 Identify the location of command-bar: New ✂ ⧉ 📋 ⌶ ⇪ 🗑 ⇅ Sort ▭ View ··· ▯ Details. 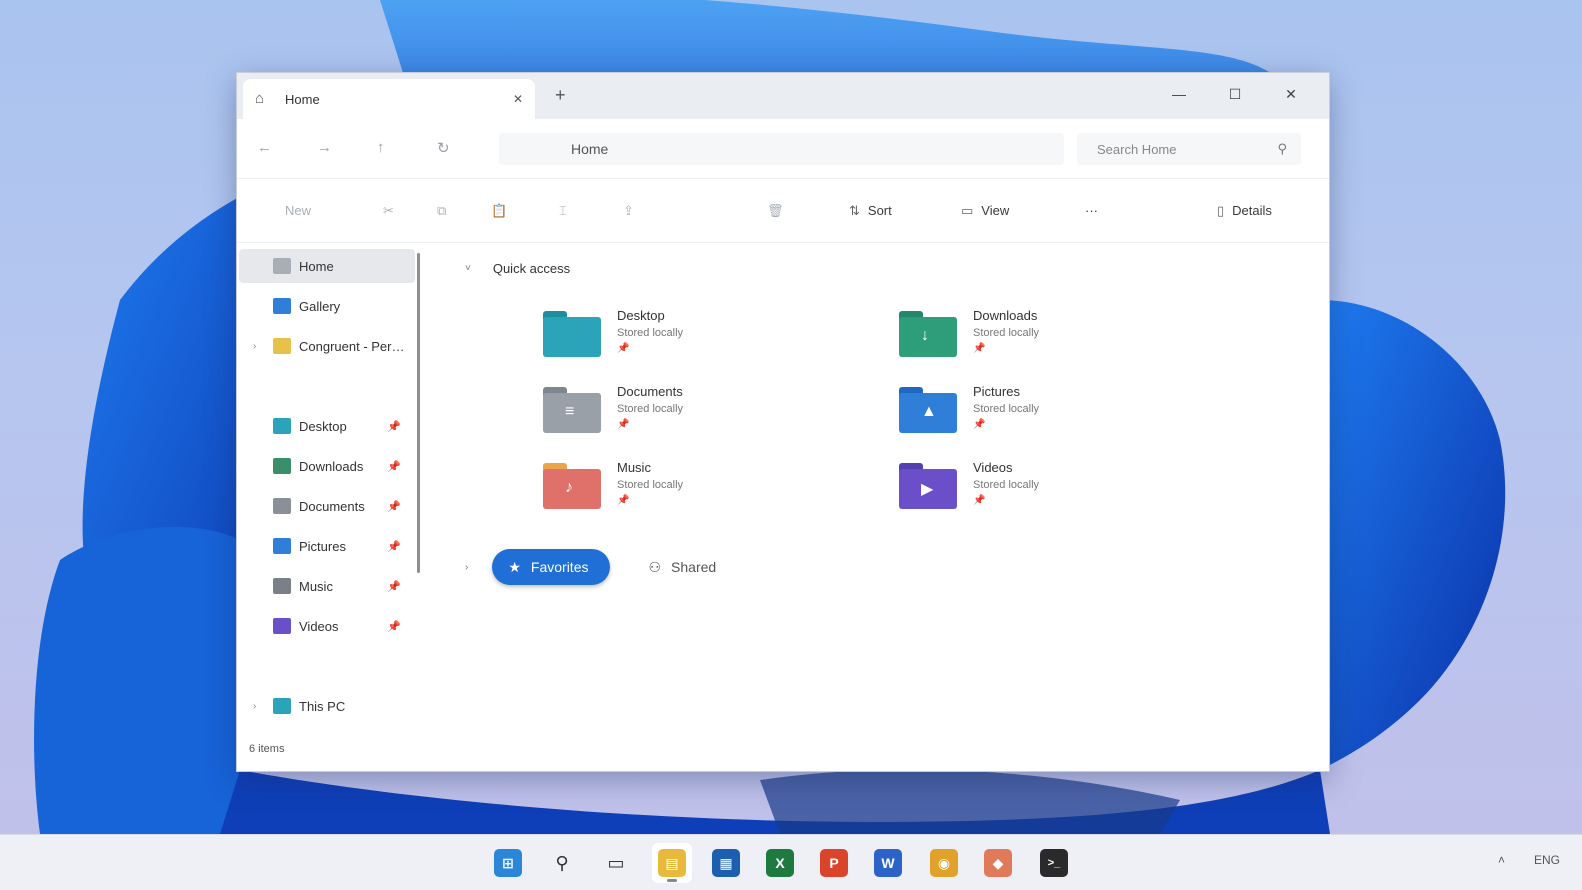
(783, 212).